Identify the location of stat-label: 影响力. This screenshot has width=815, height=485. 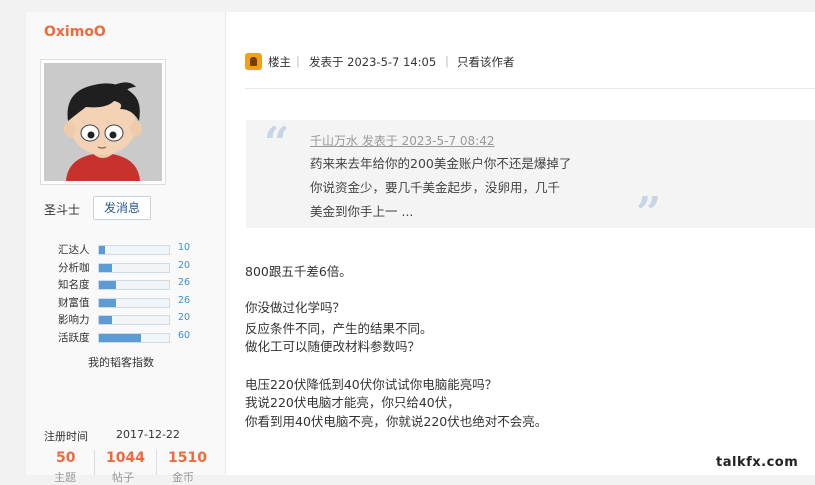
(74, 320).